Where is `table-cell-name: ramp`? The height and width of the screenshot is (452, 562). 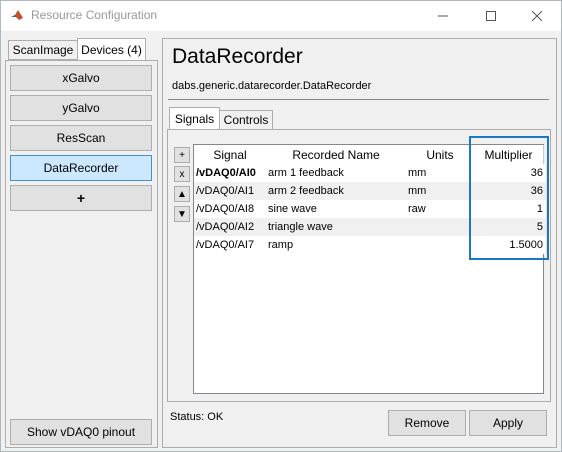
table-cell-name: ramp is located at coordinates (337, 245).